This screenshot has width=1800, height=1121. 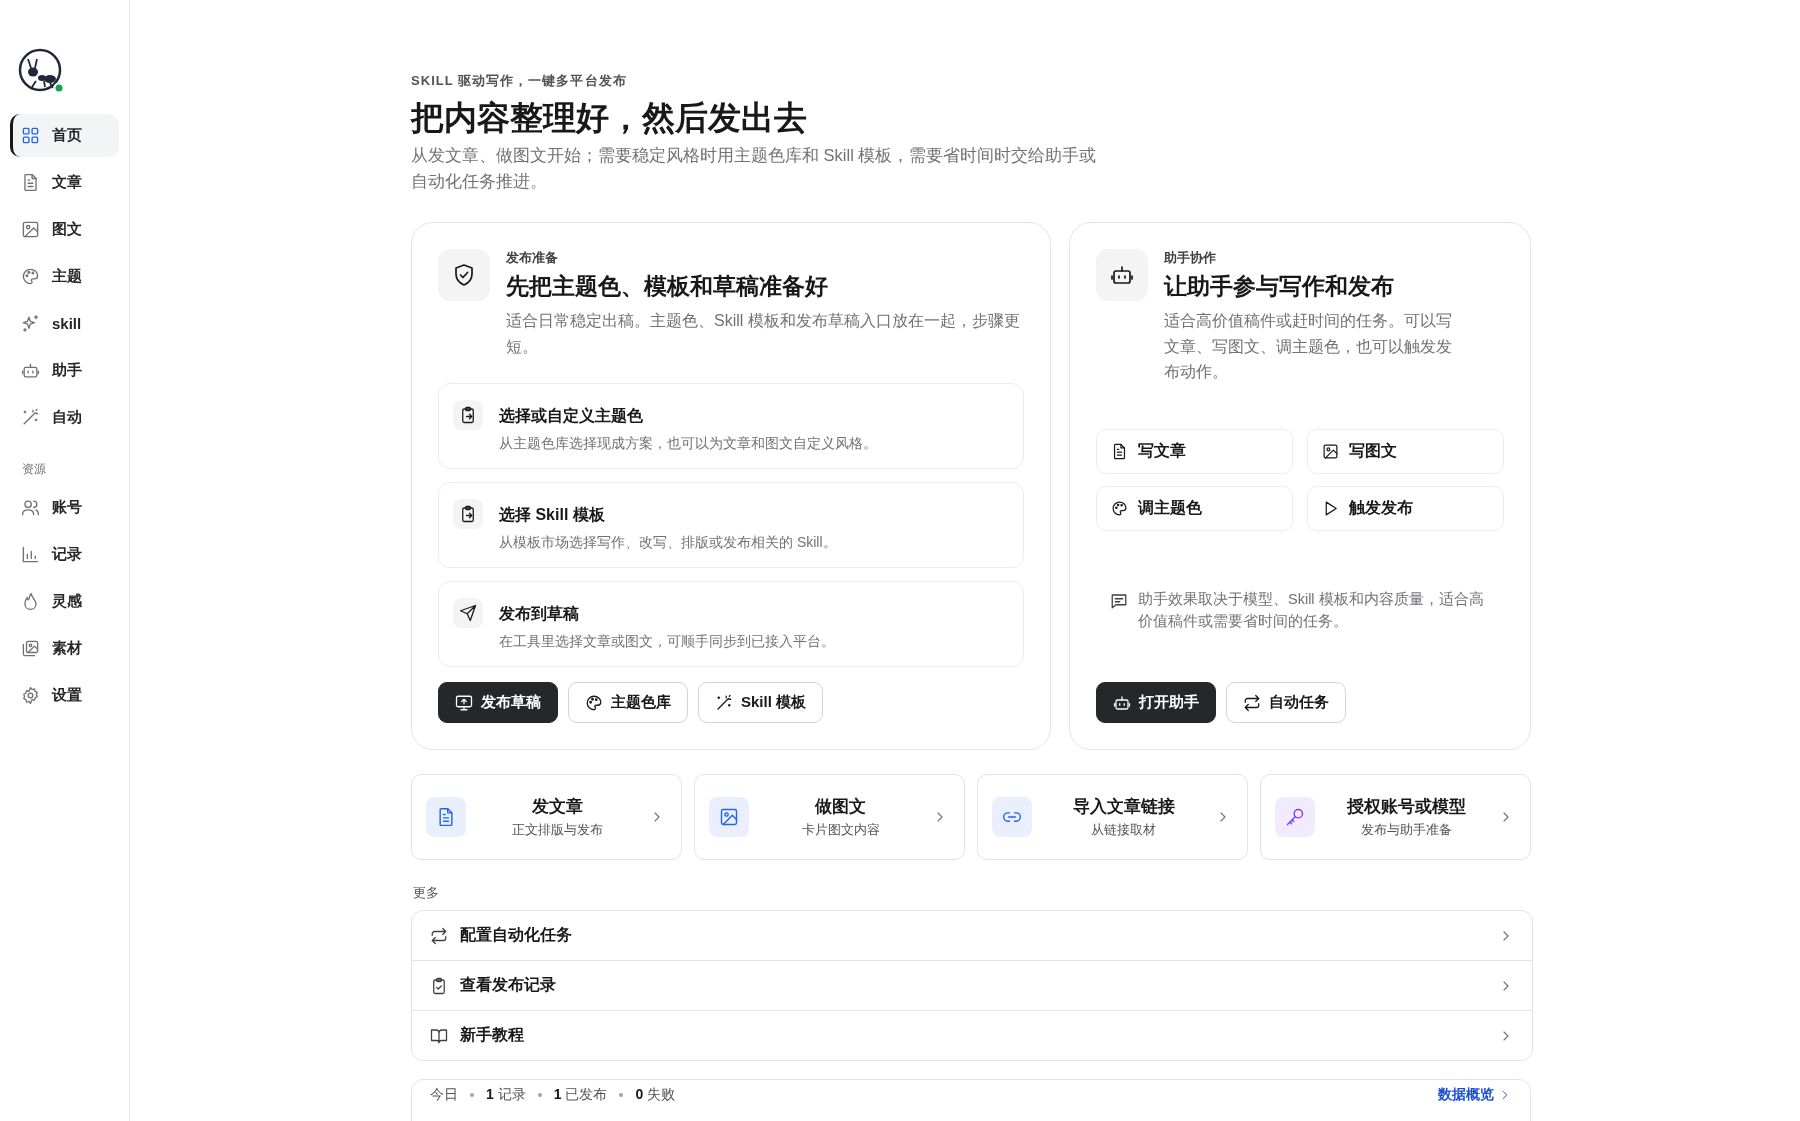 What do you see at coordinates (64, 182) in the screenshot?
I see `nav-item: 文章` at bounding box center [64, 182].